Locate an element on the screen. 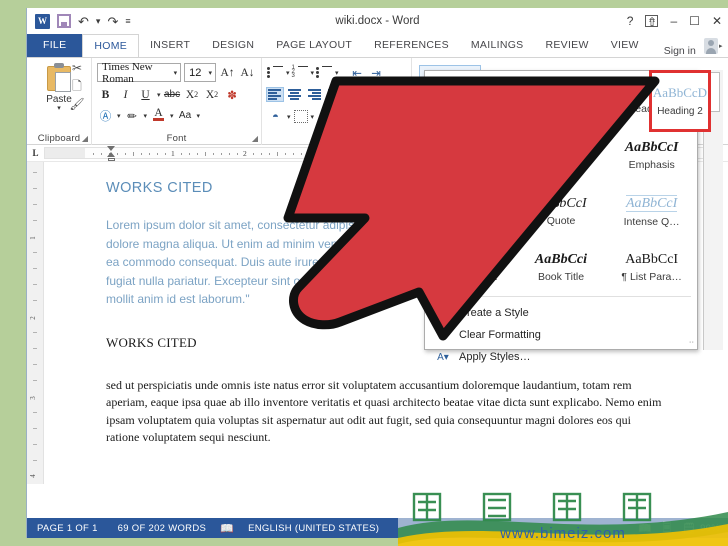 Image resolution: width=728 pixels, height=546 pixels. indent-marker is located at coordinates (111, 153).